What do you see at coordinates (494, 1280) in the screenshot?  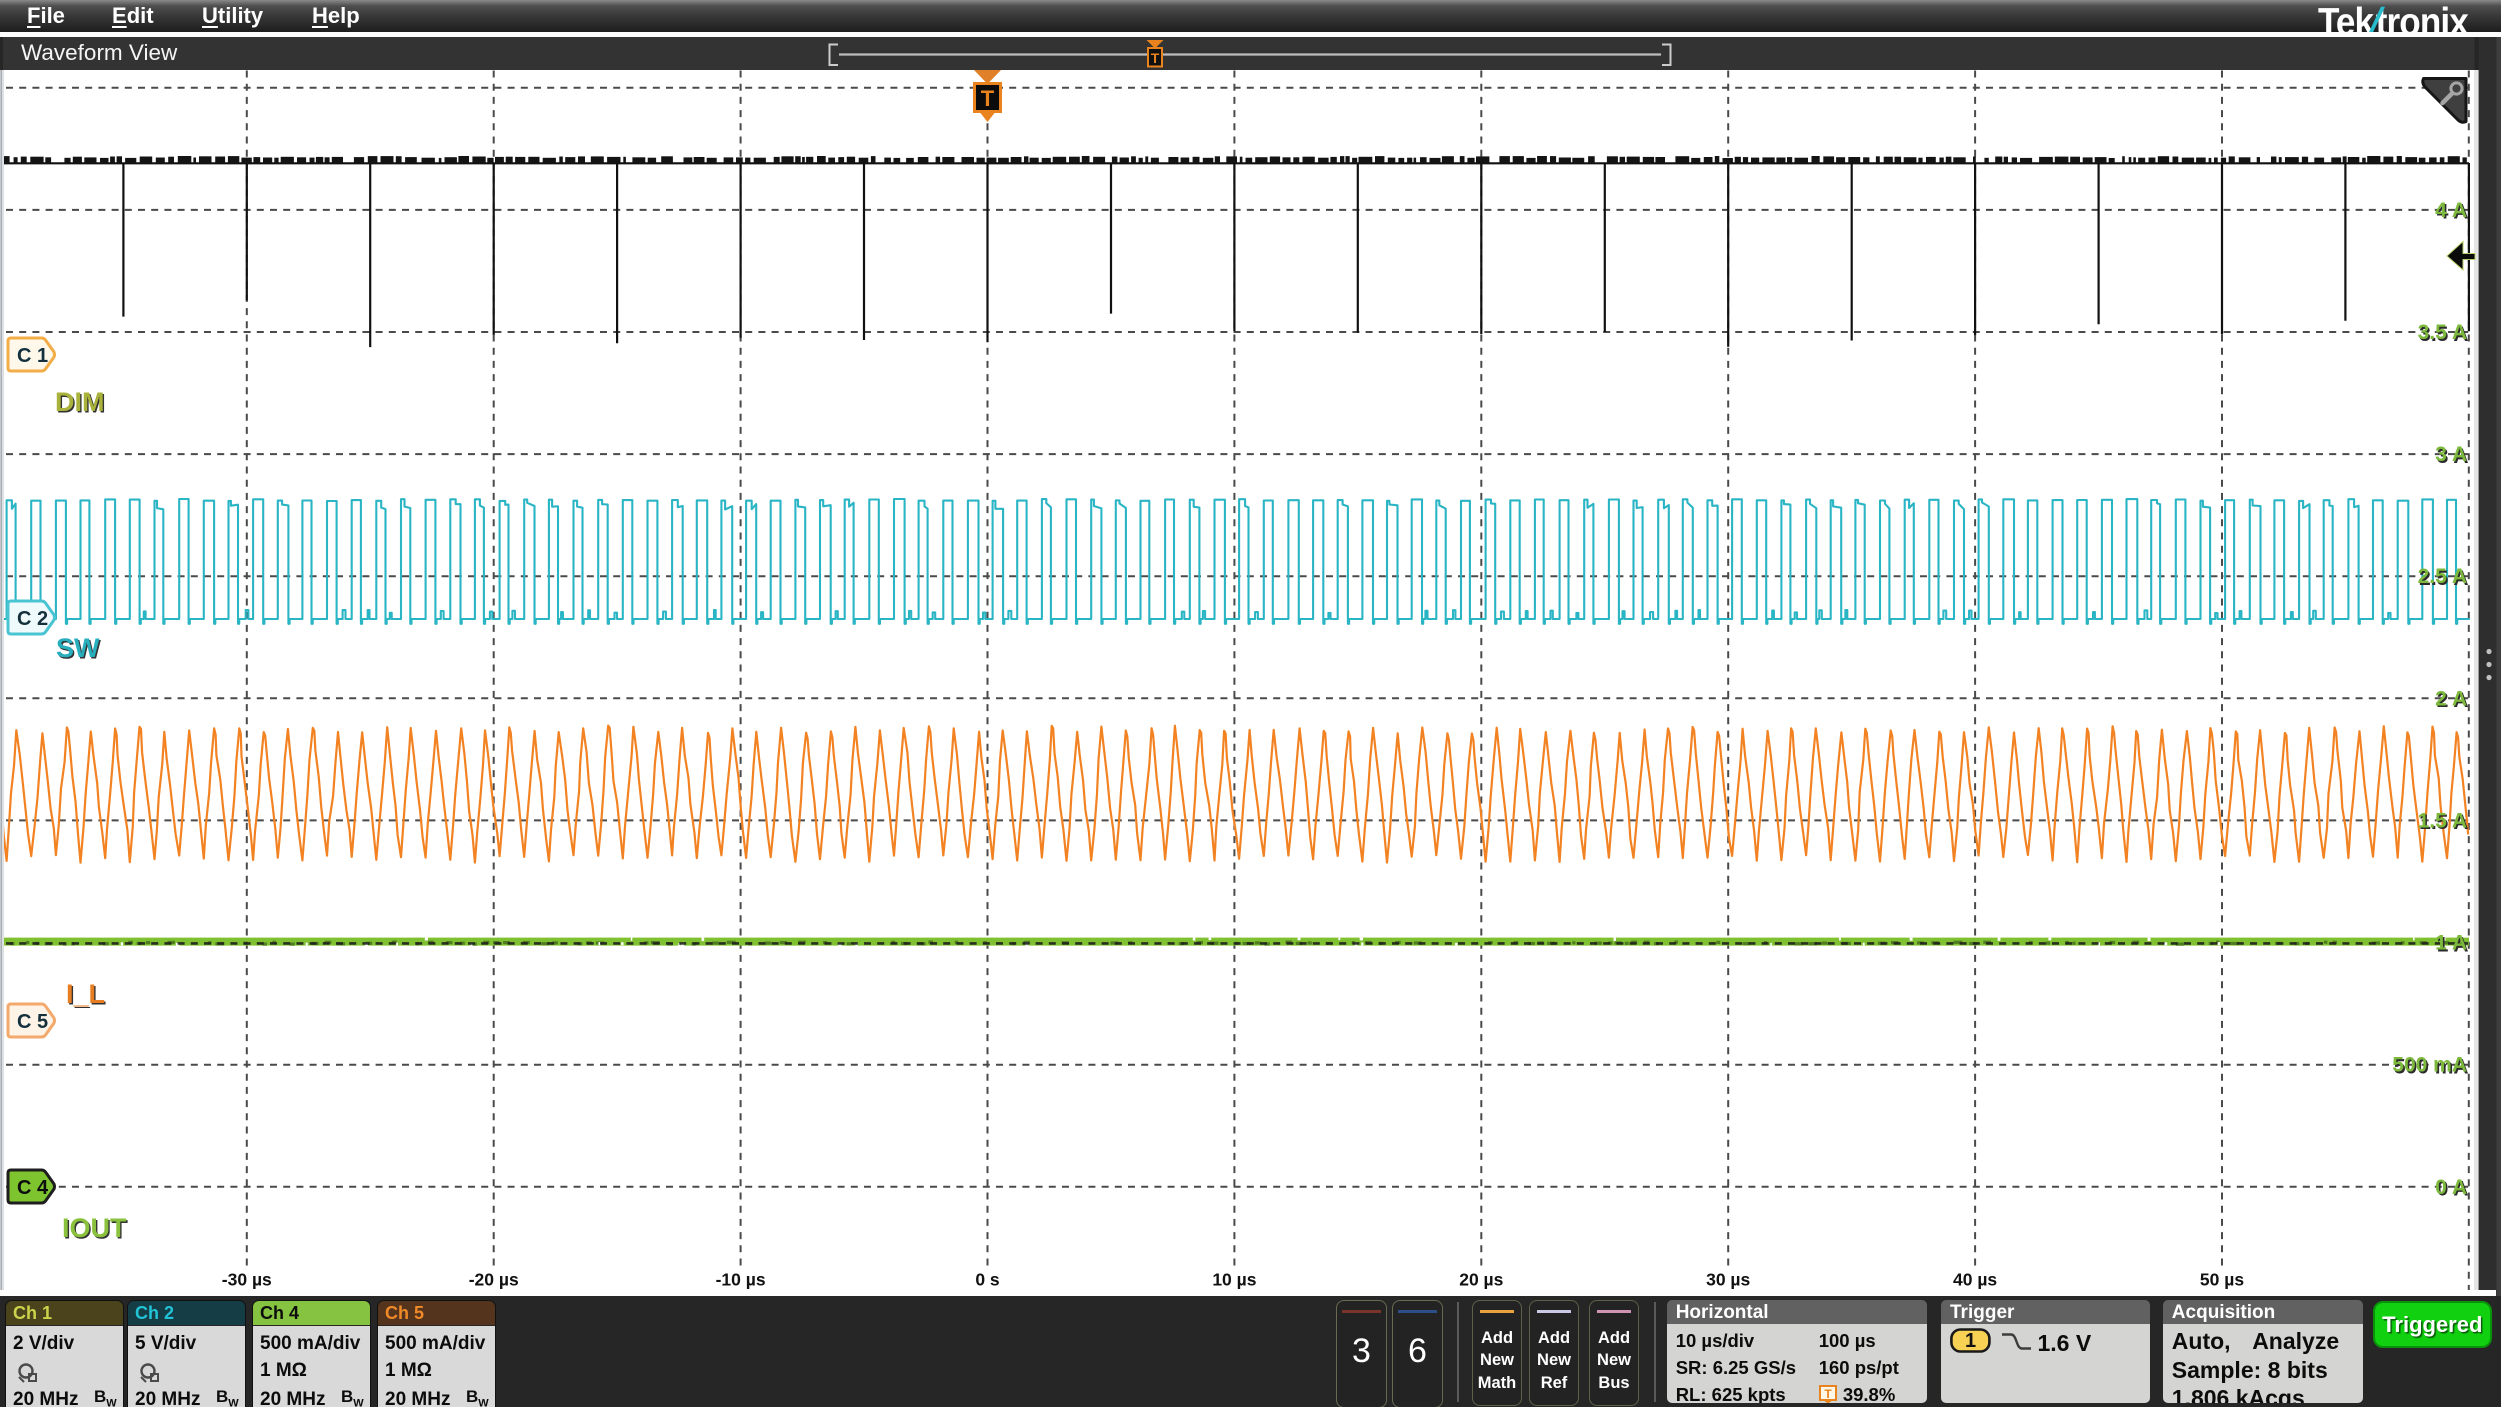 I see `svg-text: -20 µs` at bounding box center [494, 1280].